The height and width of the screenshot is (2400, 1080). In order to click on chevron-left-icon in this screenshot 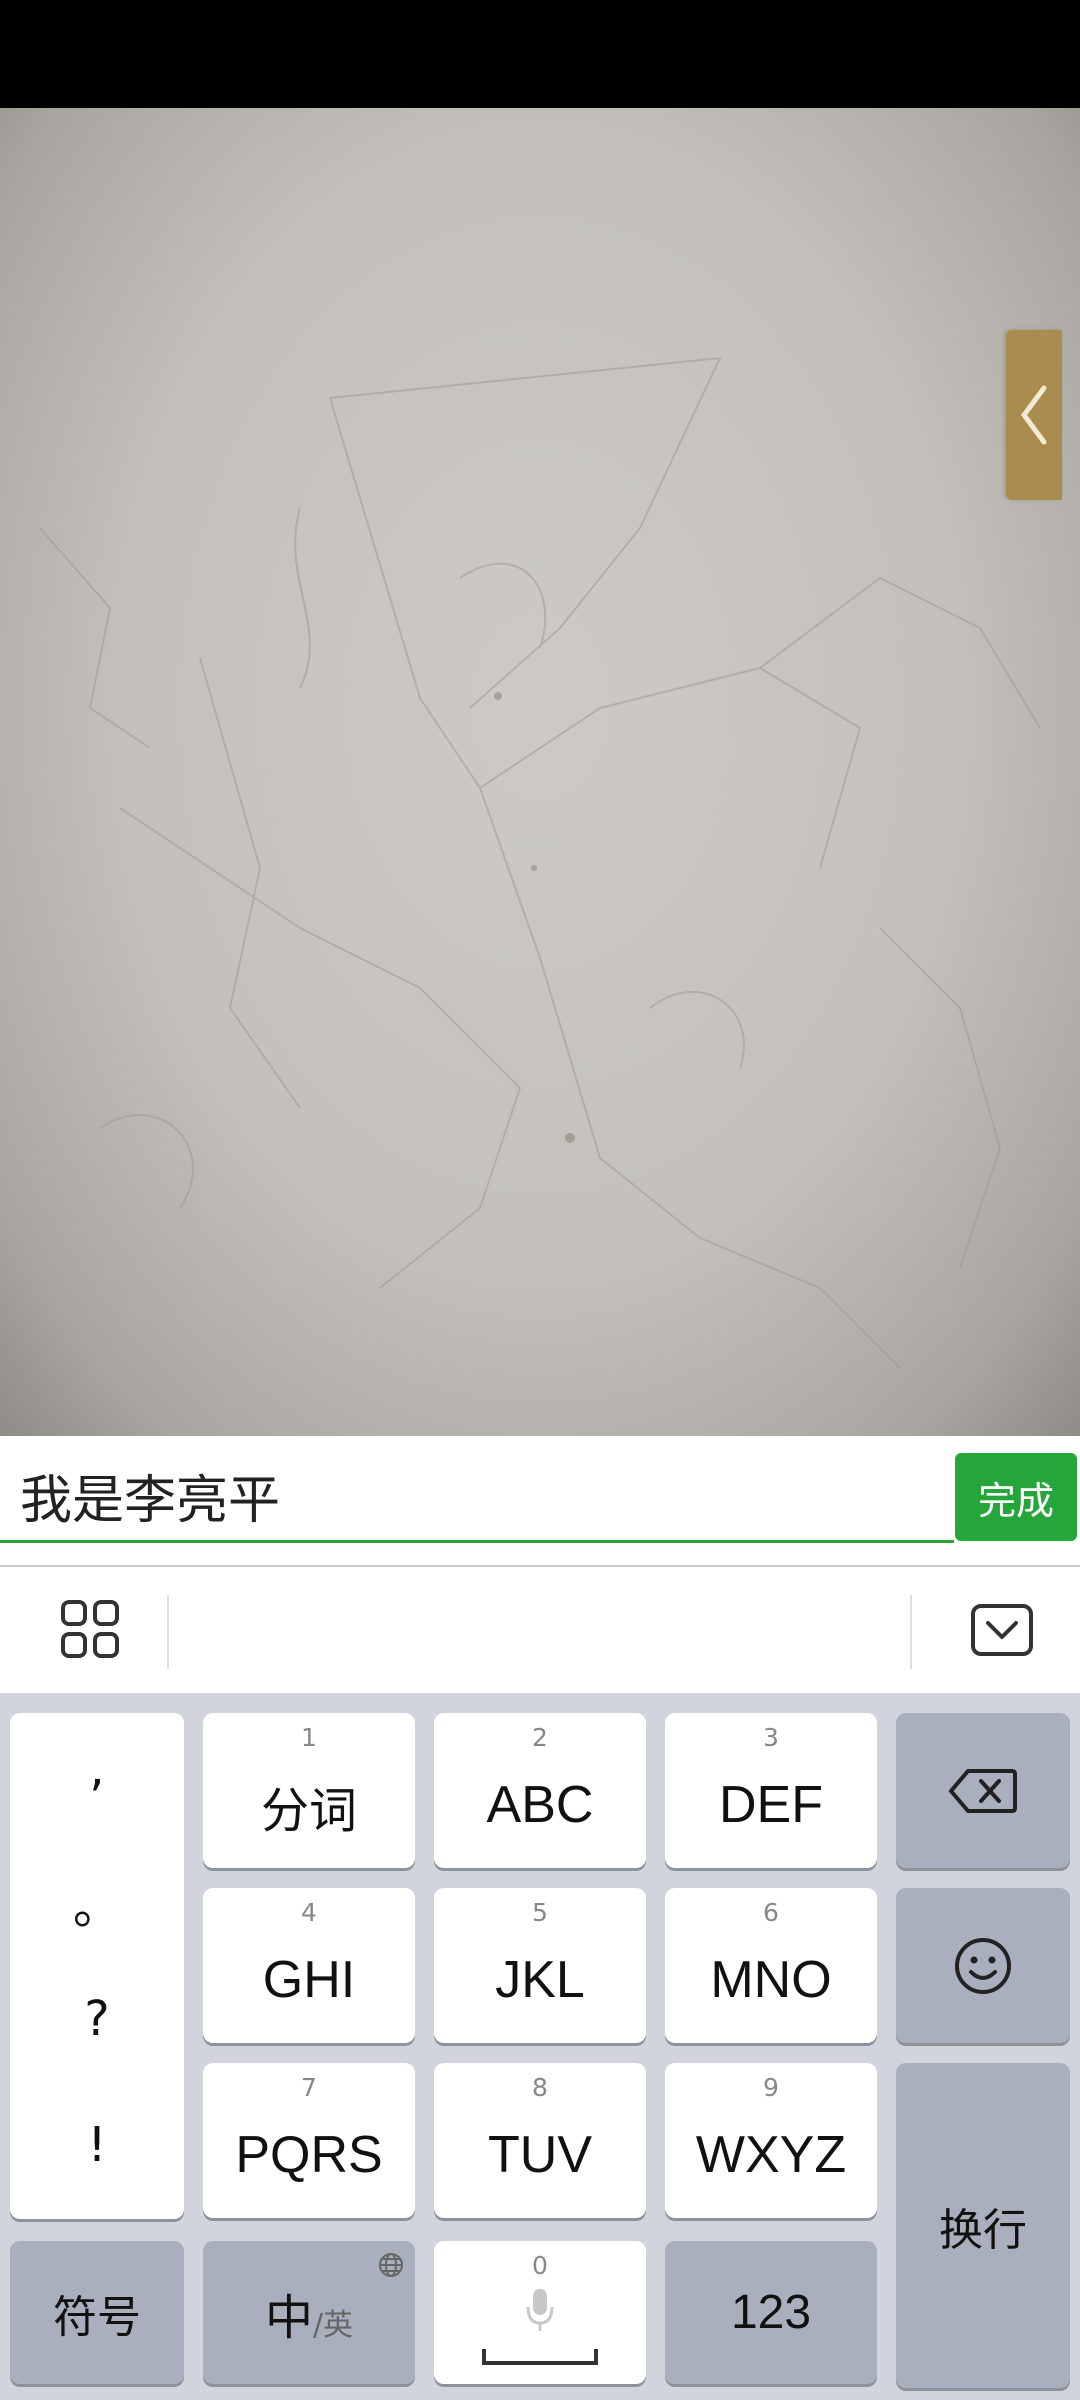, I will do `click(1033, 415)`.